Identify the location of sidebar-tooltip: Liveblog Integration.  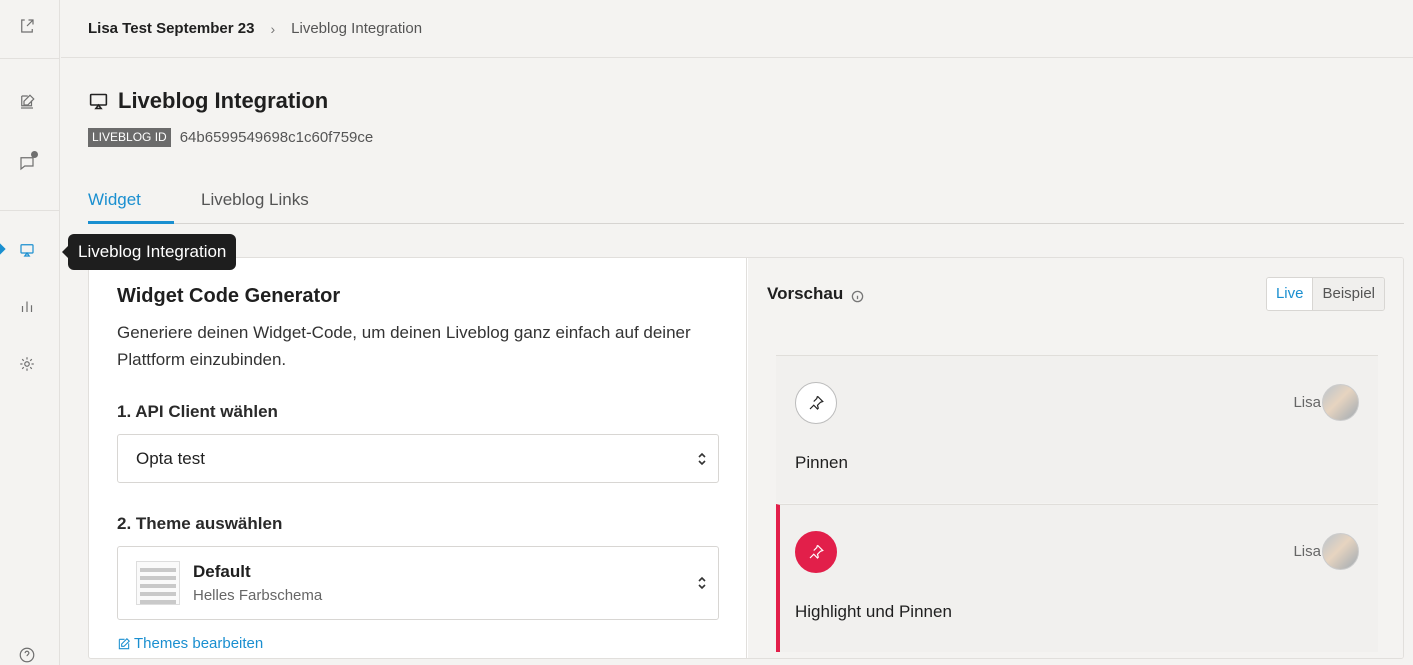
(149, 252).